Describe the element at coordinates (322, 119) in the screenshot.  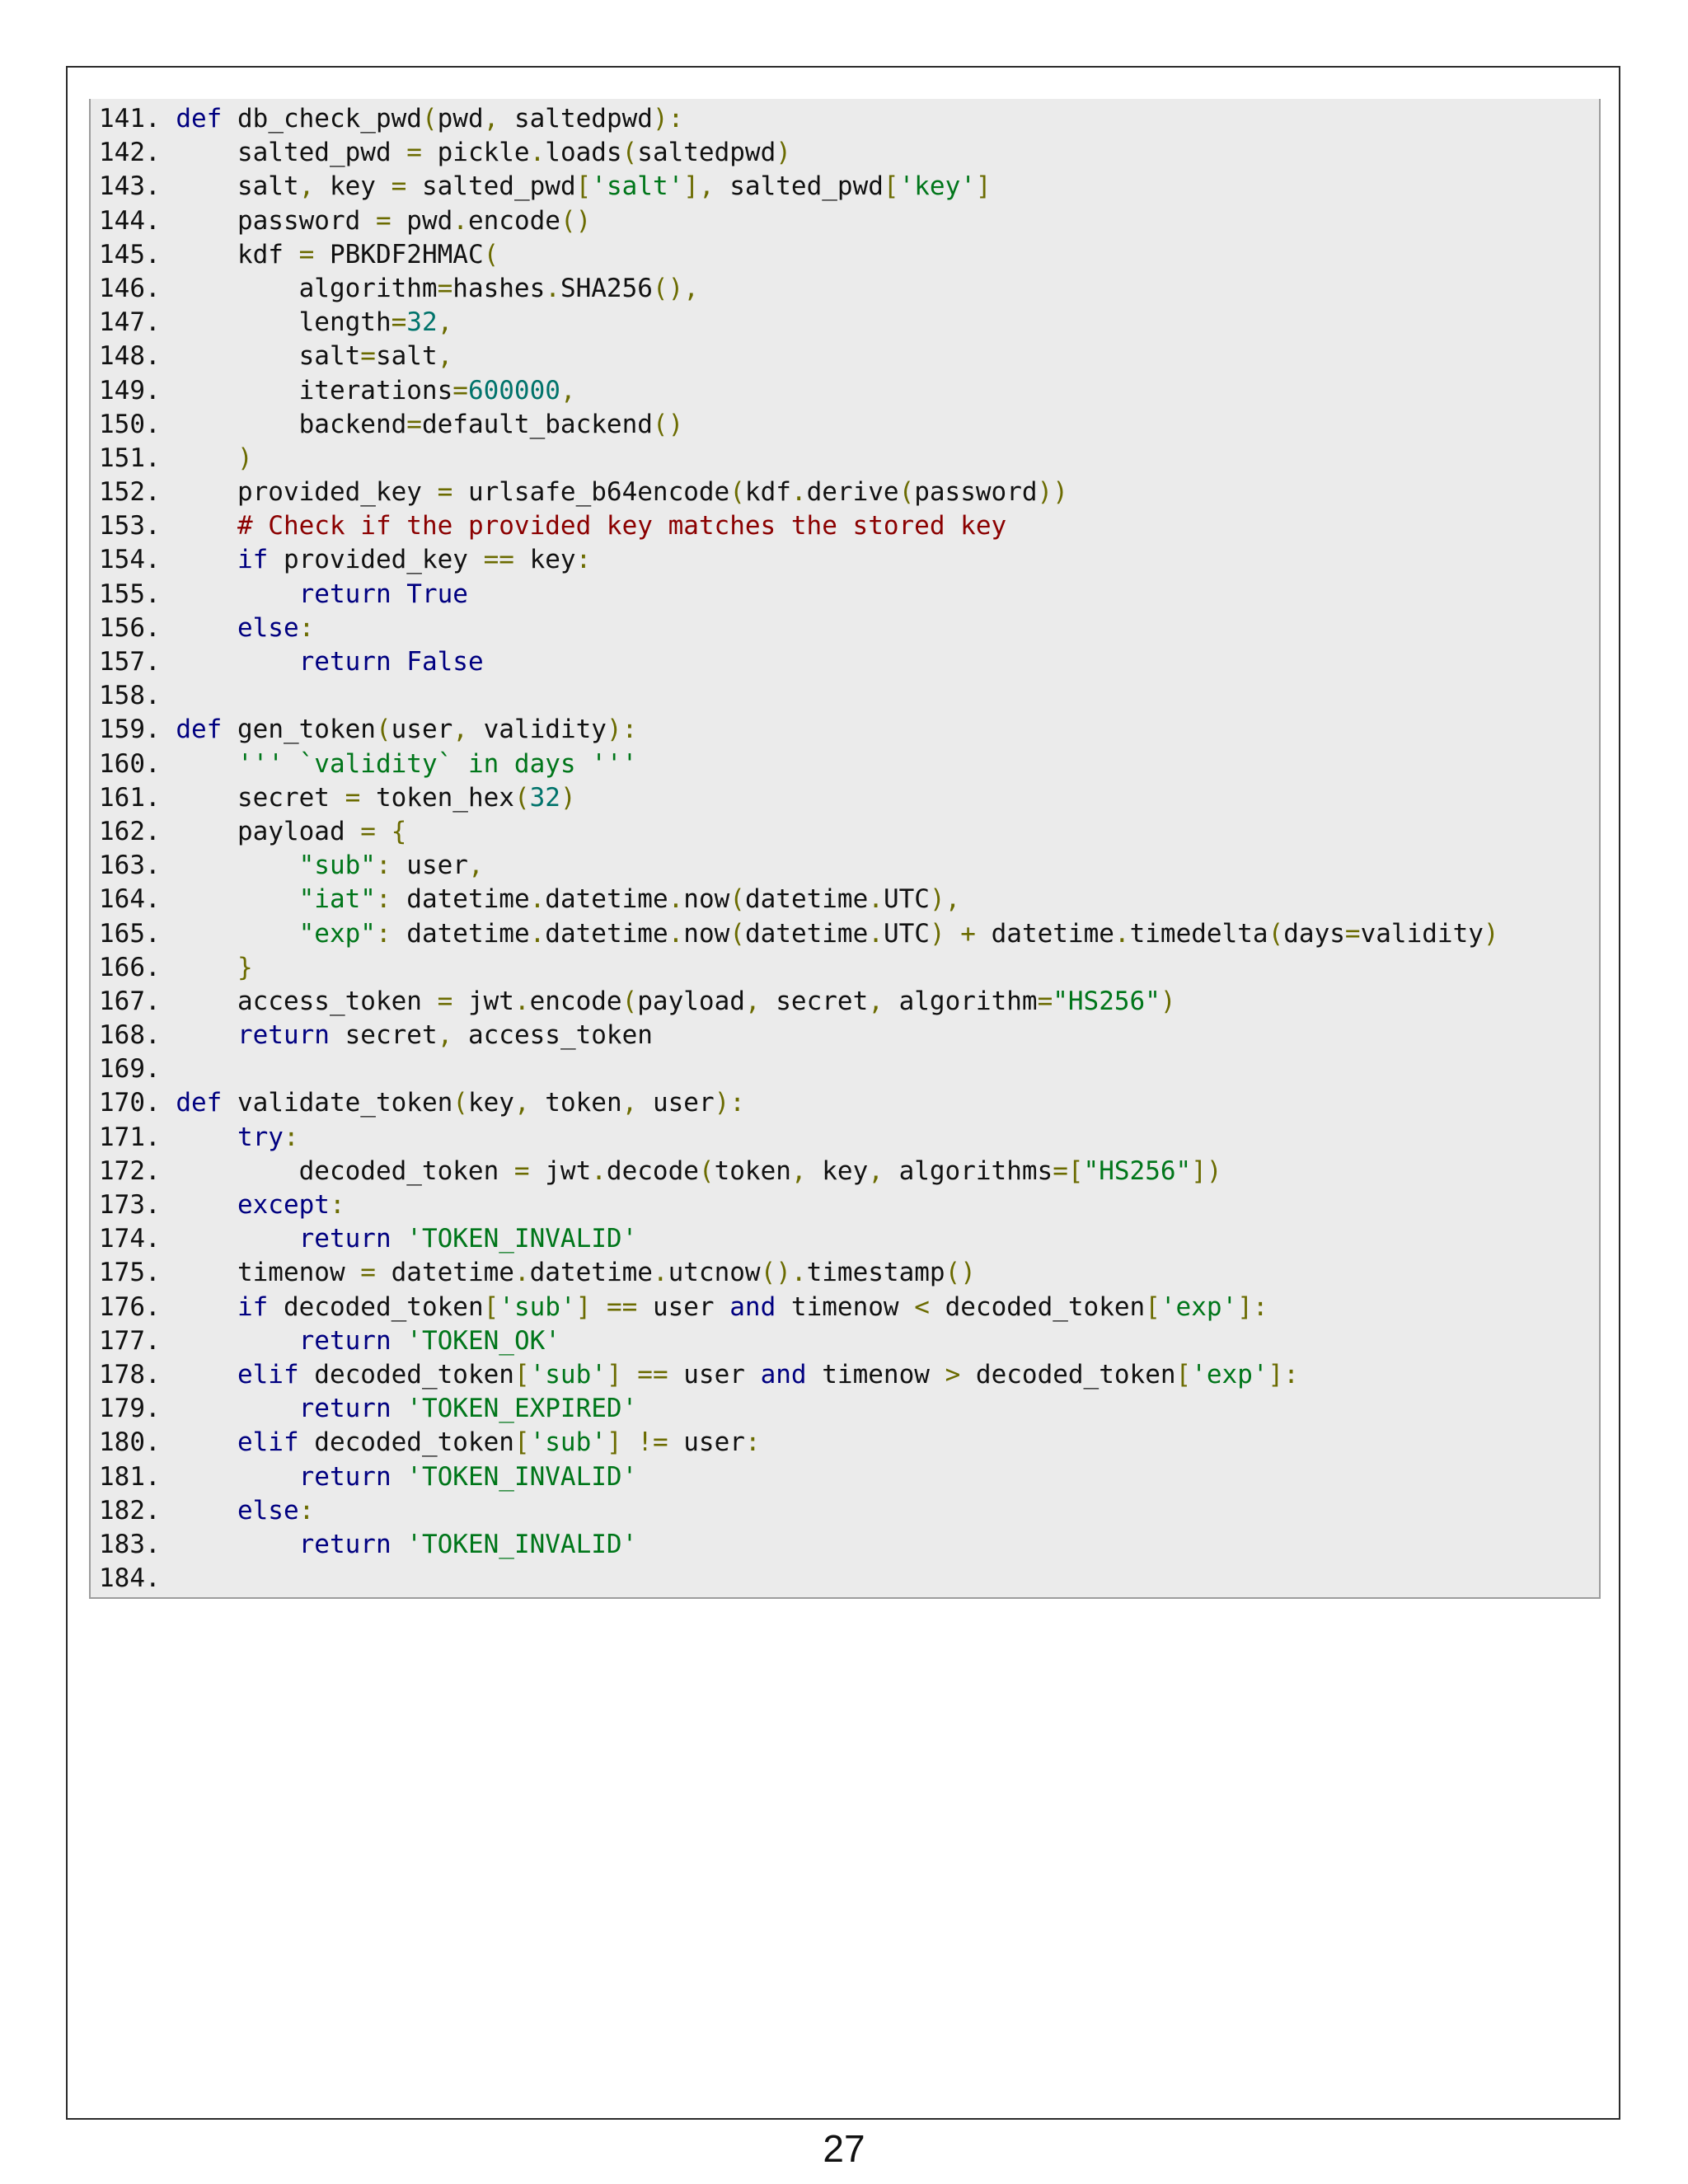
I see `code-token: db_check_pwd` at that location.